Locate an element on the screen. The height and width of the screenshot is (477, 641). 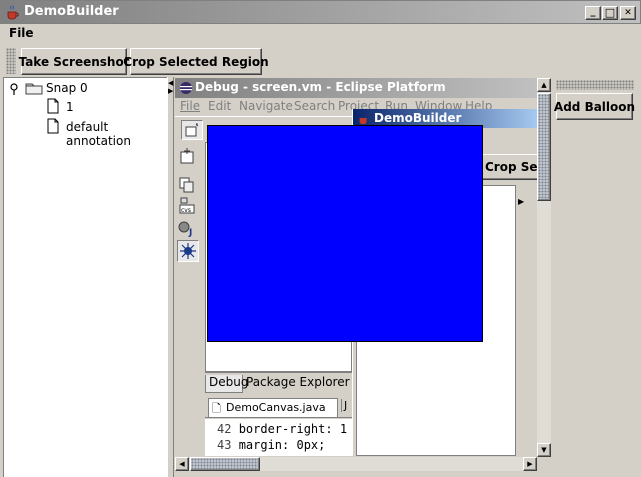
close-button: ✕ is located at coordinates (628, 13).